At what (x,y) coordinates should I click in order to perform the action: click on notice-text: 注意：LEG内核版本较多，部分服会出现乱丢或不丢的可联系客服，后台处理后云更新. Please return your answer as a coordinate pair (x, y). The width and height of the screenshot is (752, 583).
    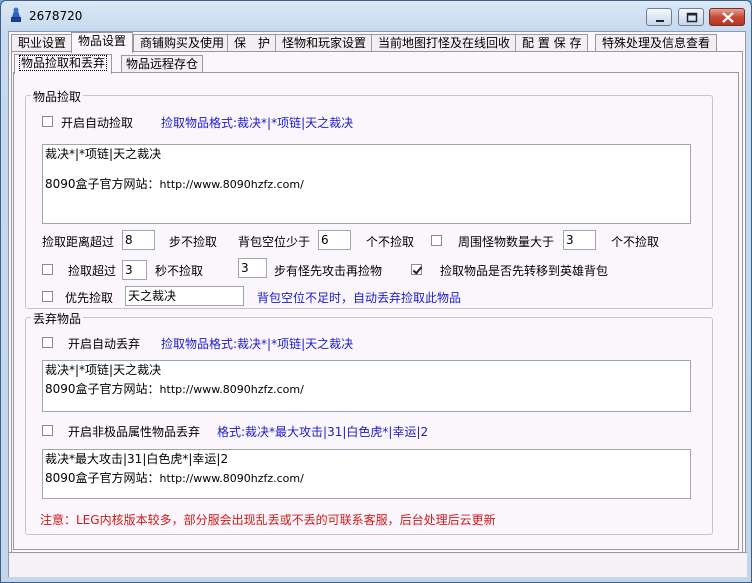
    Looking at the image, I should click on (268, 520).